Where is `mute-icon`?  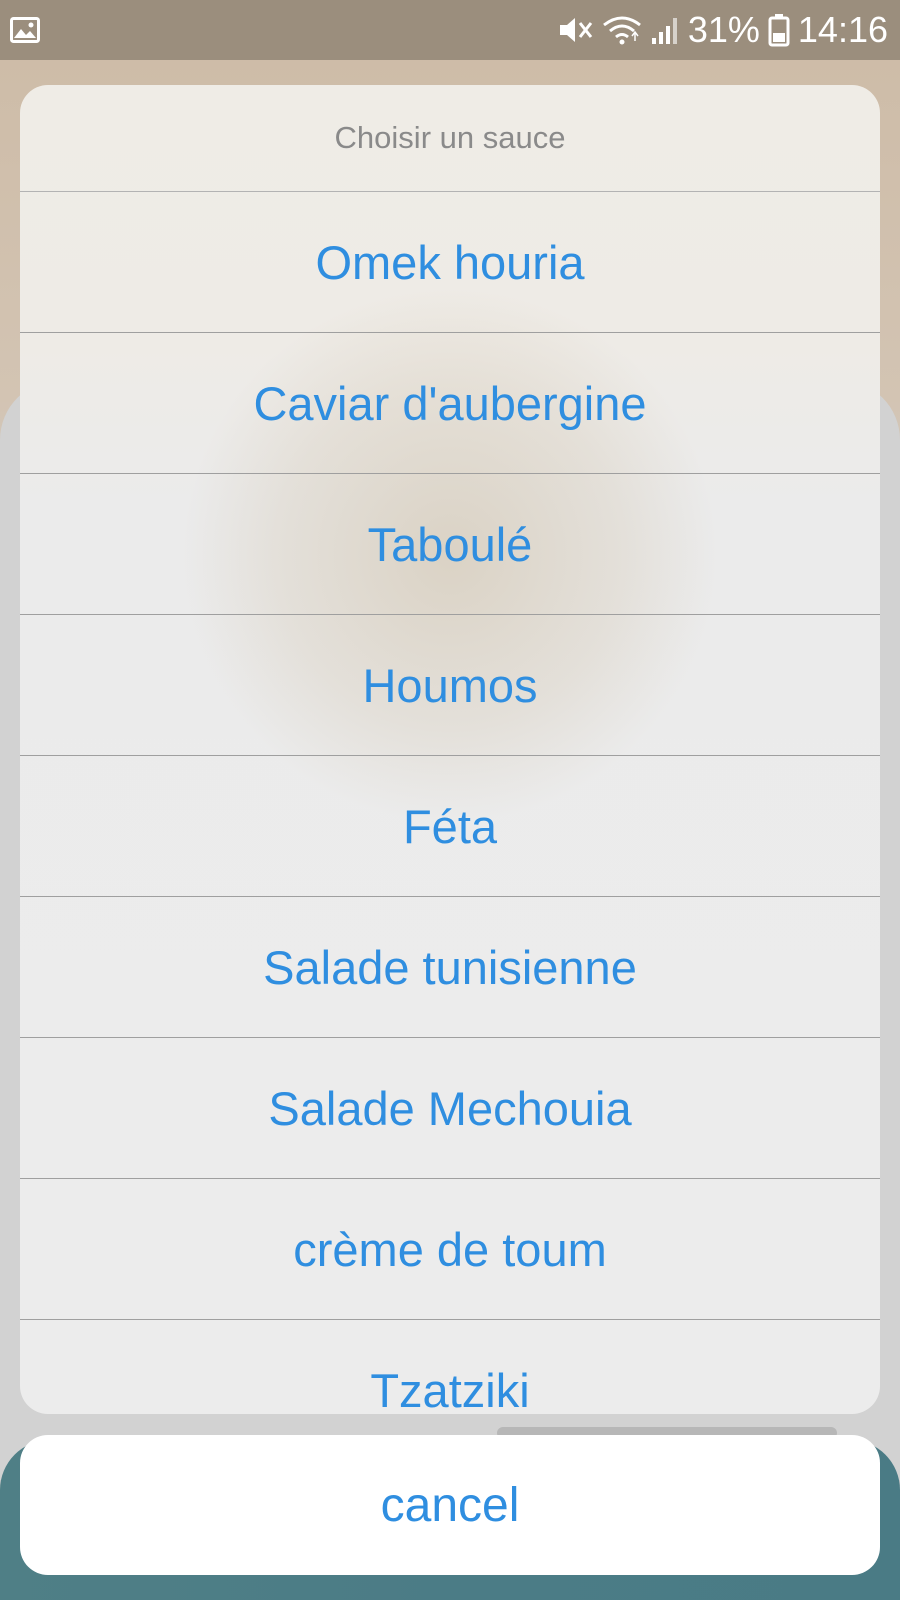
mute-icon is located at coordinates (576, 30).